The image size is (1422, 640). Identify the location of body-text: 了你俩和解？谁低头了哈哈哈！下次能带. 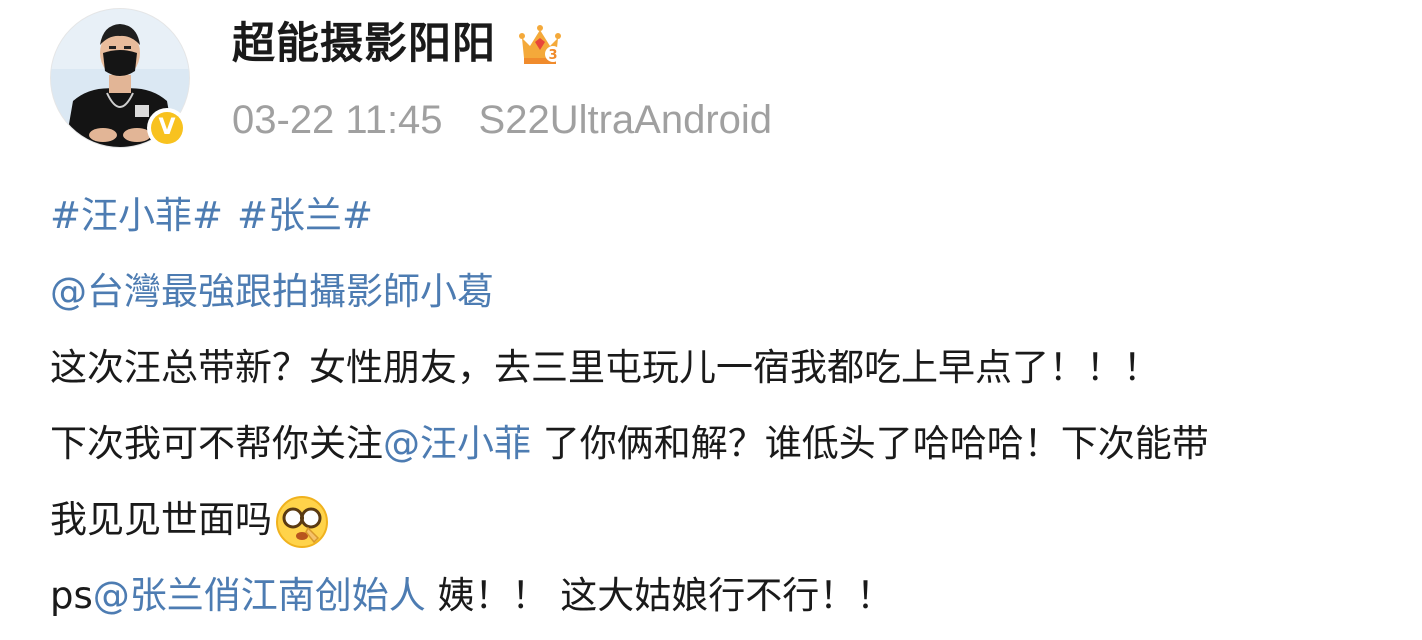
(870, 443).